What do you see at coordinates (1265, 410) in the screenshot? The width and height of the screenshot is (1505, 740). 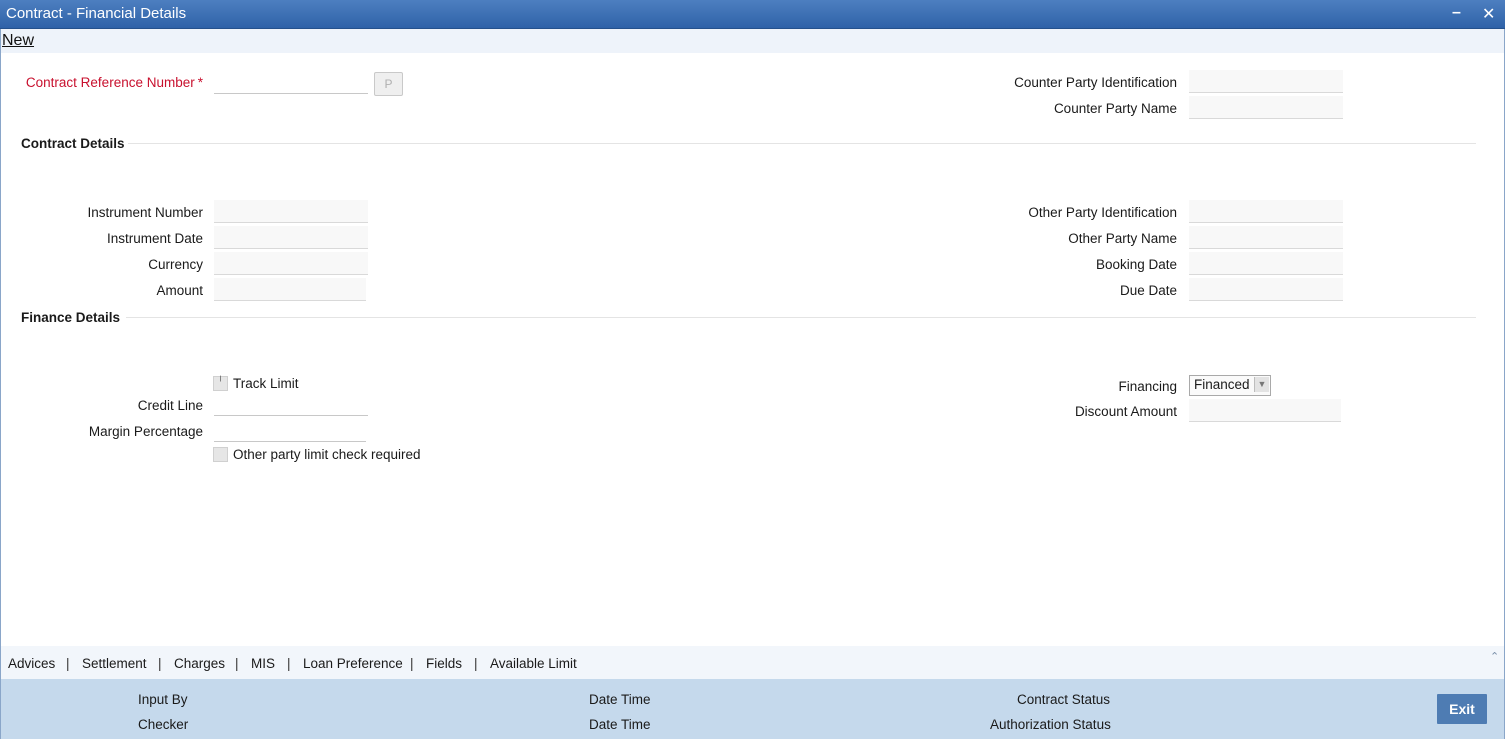 I see `discount-amount-field` at bounding box center [1265, 410].